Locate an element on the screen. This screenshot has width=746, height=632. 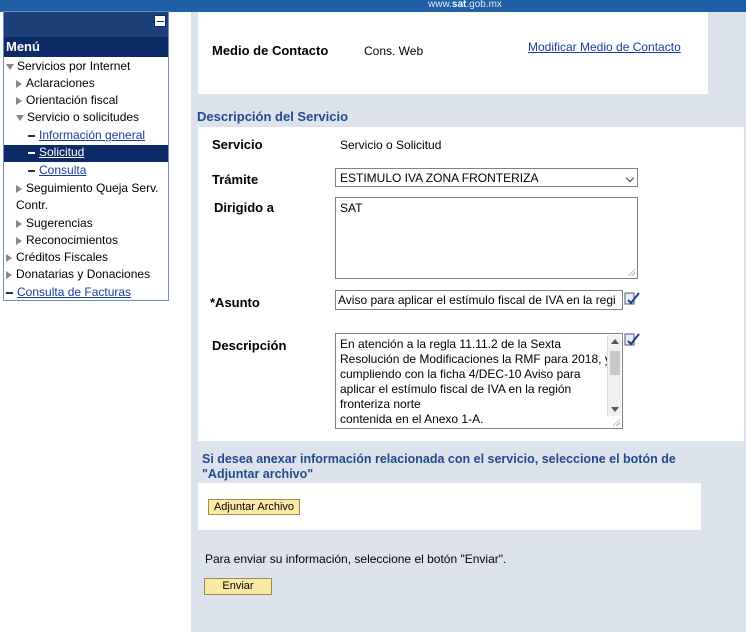
sidebar-item-informacion-general: Información general is located at coordinates (86, 136).